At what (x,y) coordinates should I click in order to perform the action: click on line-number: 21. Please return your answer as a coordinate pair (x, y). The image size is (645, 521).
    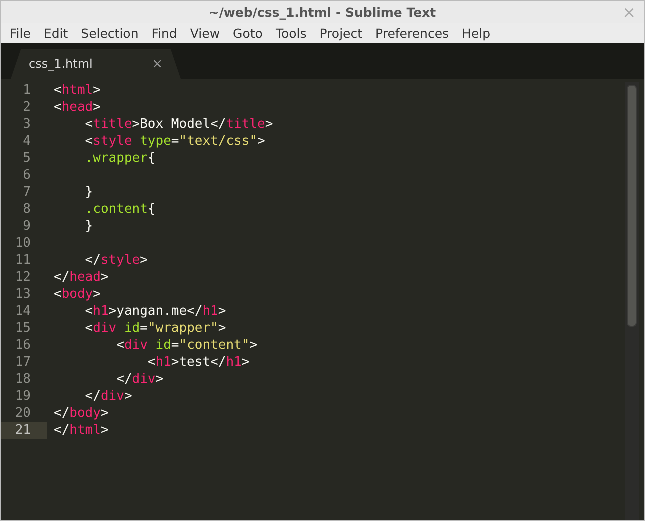
    Looking at the image, I should click on (24, 430).